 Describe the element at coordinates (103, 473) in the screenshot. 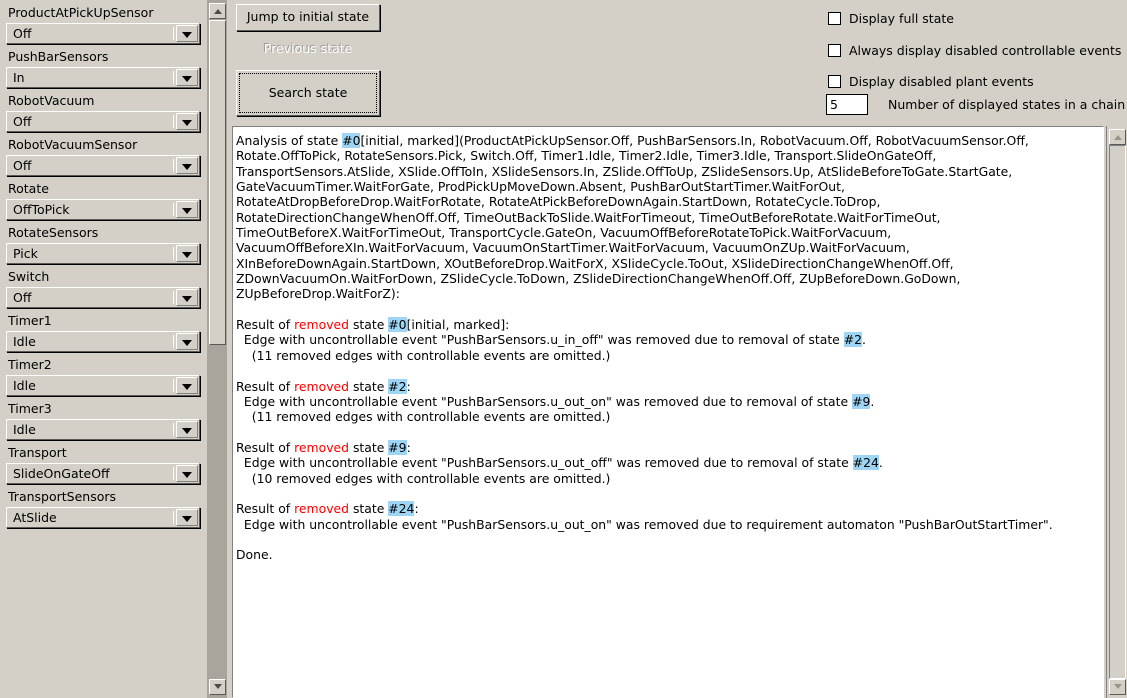

I see `state-variable-dropdown: SlideOnGateOff` at that location.